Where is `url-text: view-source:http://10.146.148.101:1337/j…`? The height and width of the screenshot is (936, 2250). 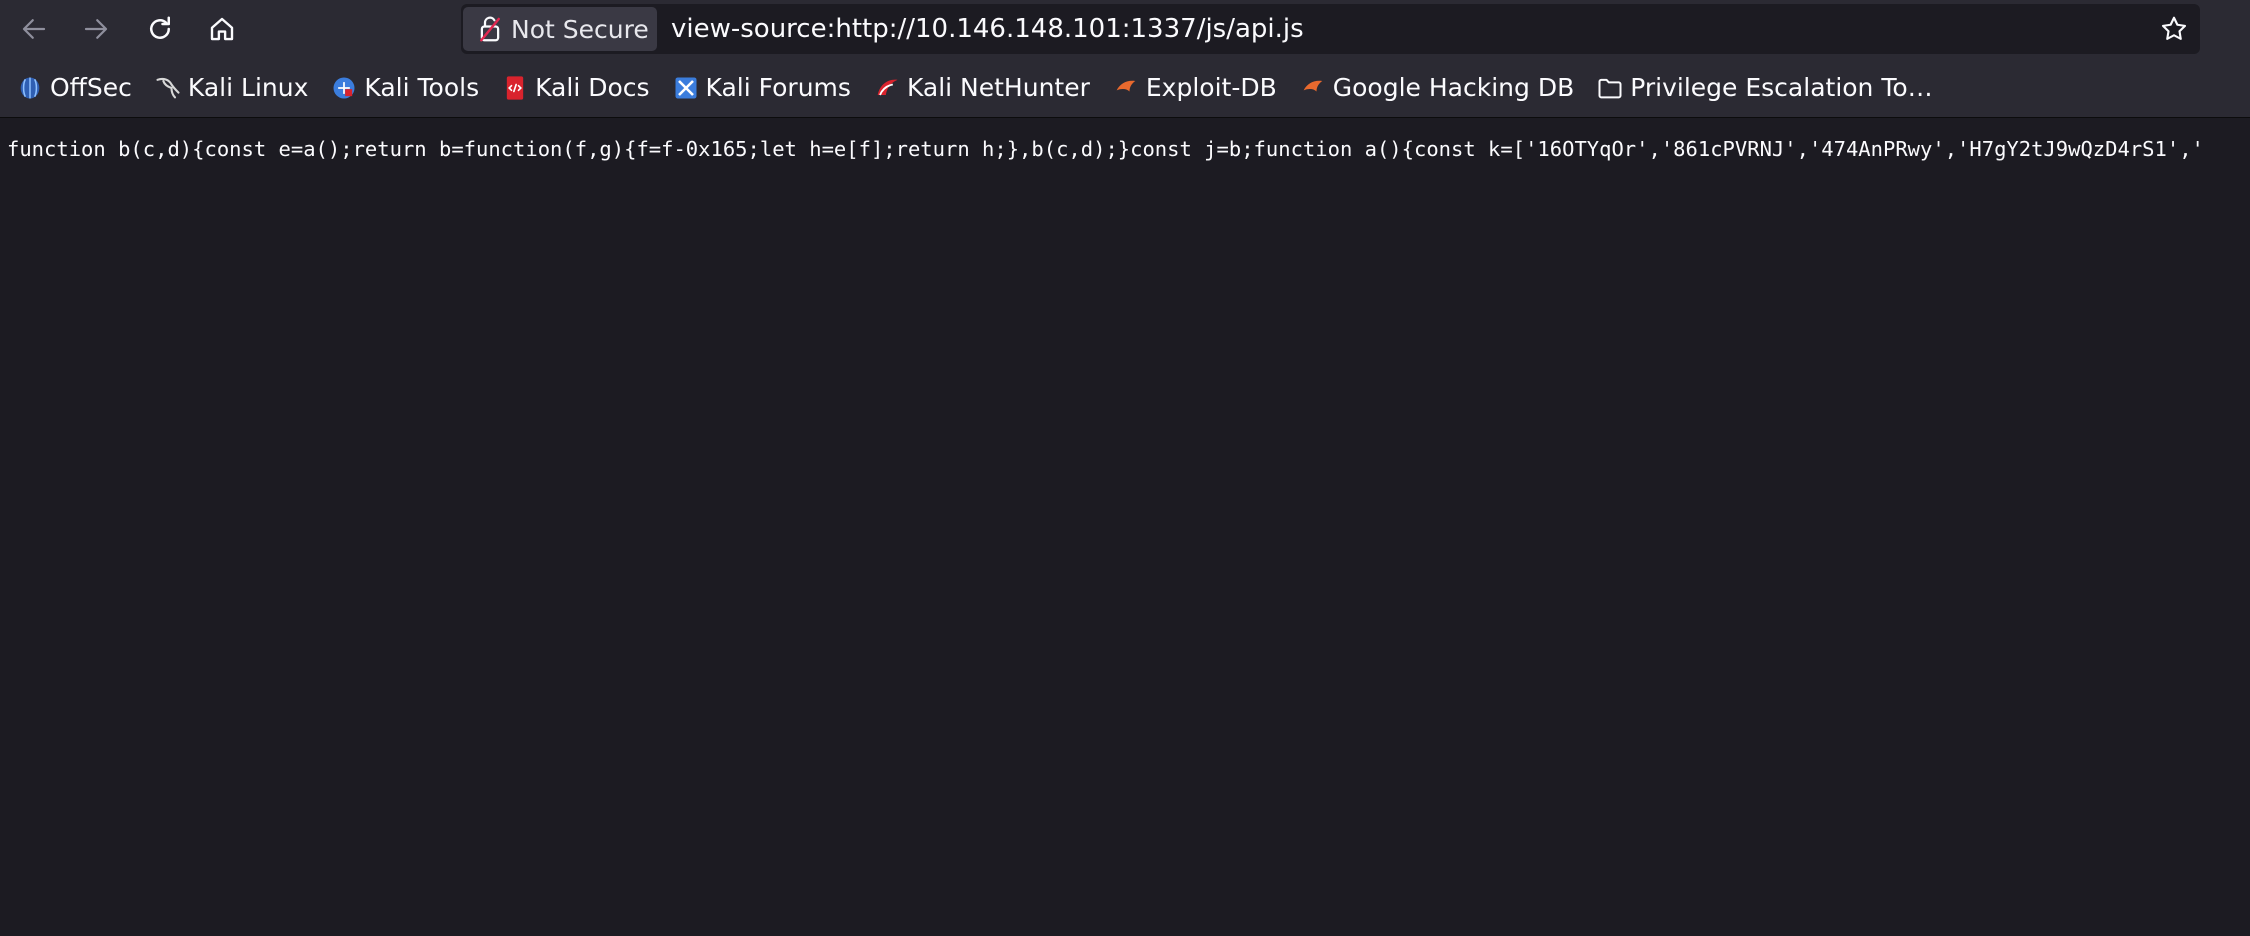
url-text: view-source:http://10.146.148.101:1337/j… is located at coordinates (987, 29).